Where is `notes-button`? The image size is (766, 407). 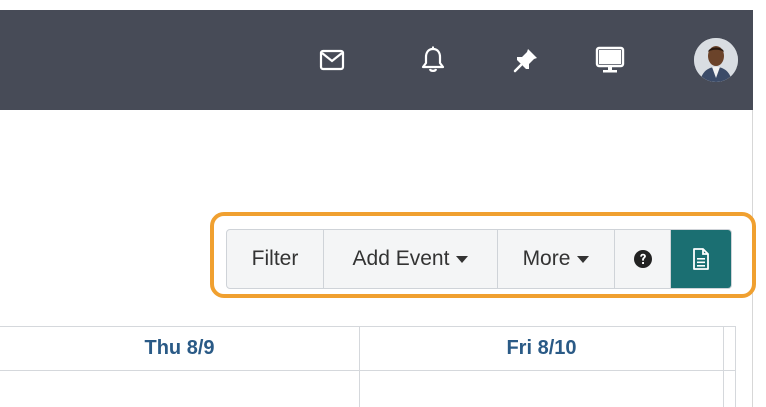 notes-button is located at coordinates (701, 259).